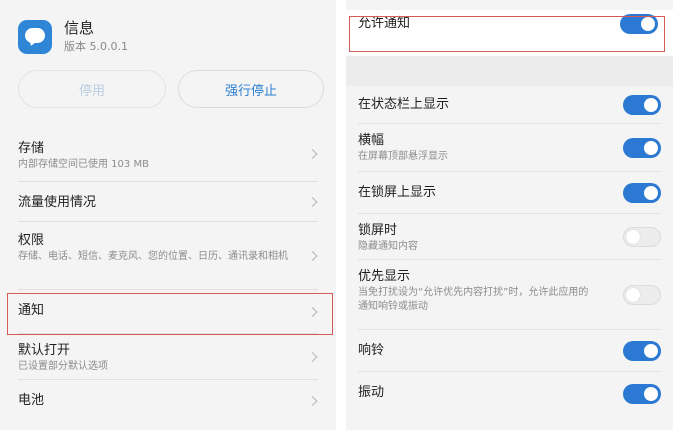 The width and height of the screenshot is (673, 430). Describe the element at coordinates (509, 105) in the screenshot. I see `status-bar-row: 在状态栏上显示` at that location.